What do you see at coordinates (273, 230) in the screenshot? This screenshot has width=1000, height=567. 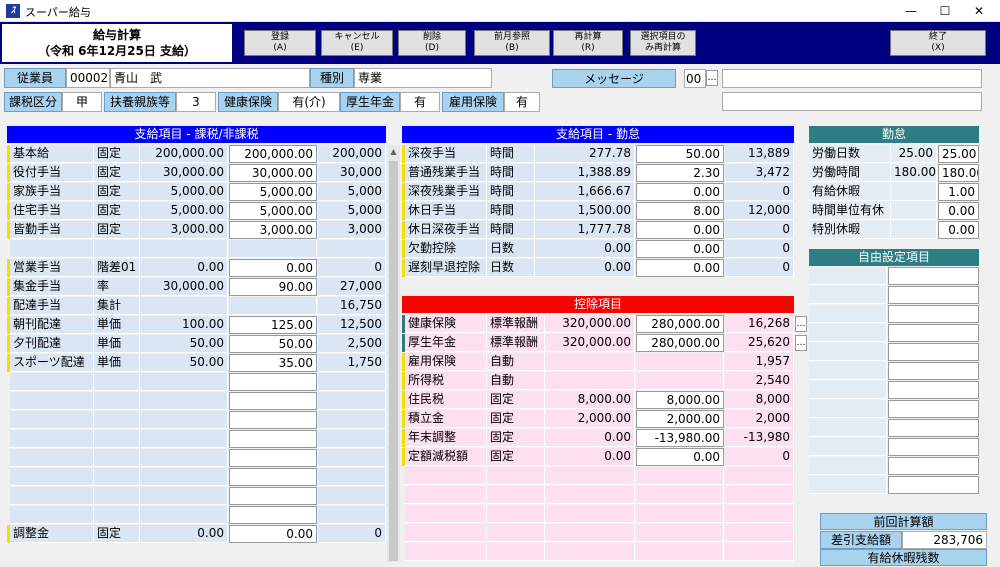 I see `pay-item-input: 3,000.00` at bounding box center [273, 230].